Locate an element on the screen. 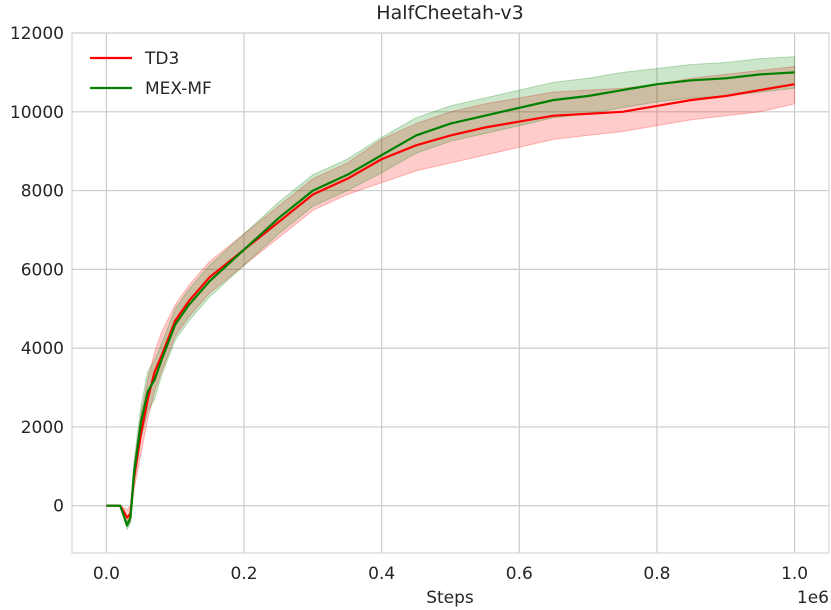 The width and height of the screenshot is (831, 610). x-tick-label: 0.6 is located at coordinates (519, 574).